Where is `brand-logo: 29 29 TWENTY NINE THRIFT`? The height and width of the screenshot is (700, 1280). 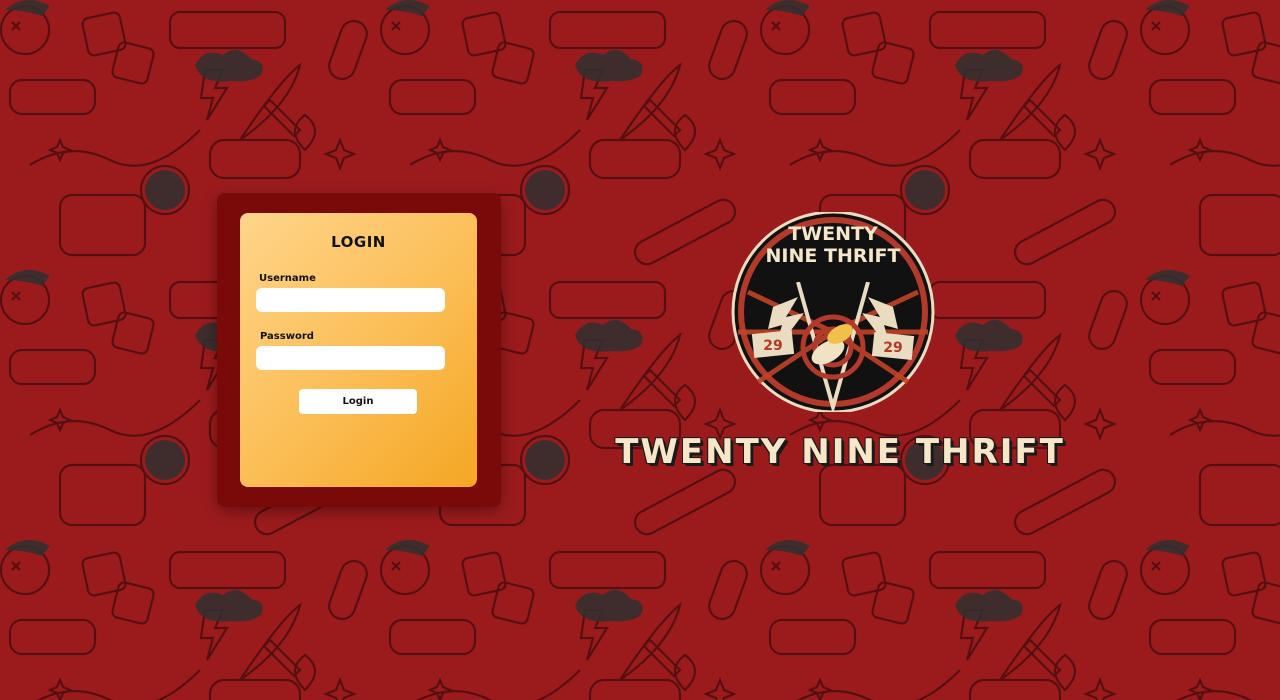
brand-logo: 29 29 TWENTY NINE THRIFT is located at coordinates (833, 312).